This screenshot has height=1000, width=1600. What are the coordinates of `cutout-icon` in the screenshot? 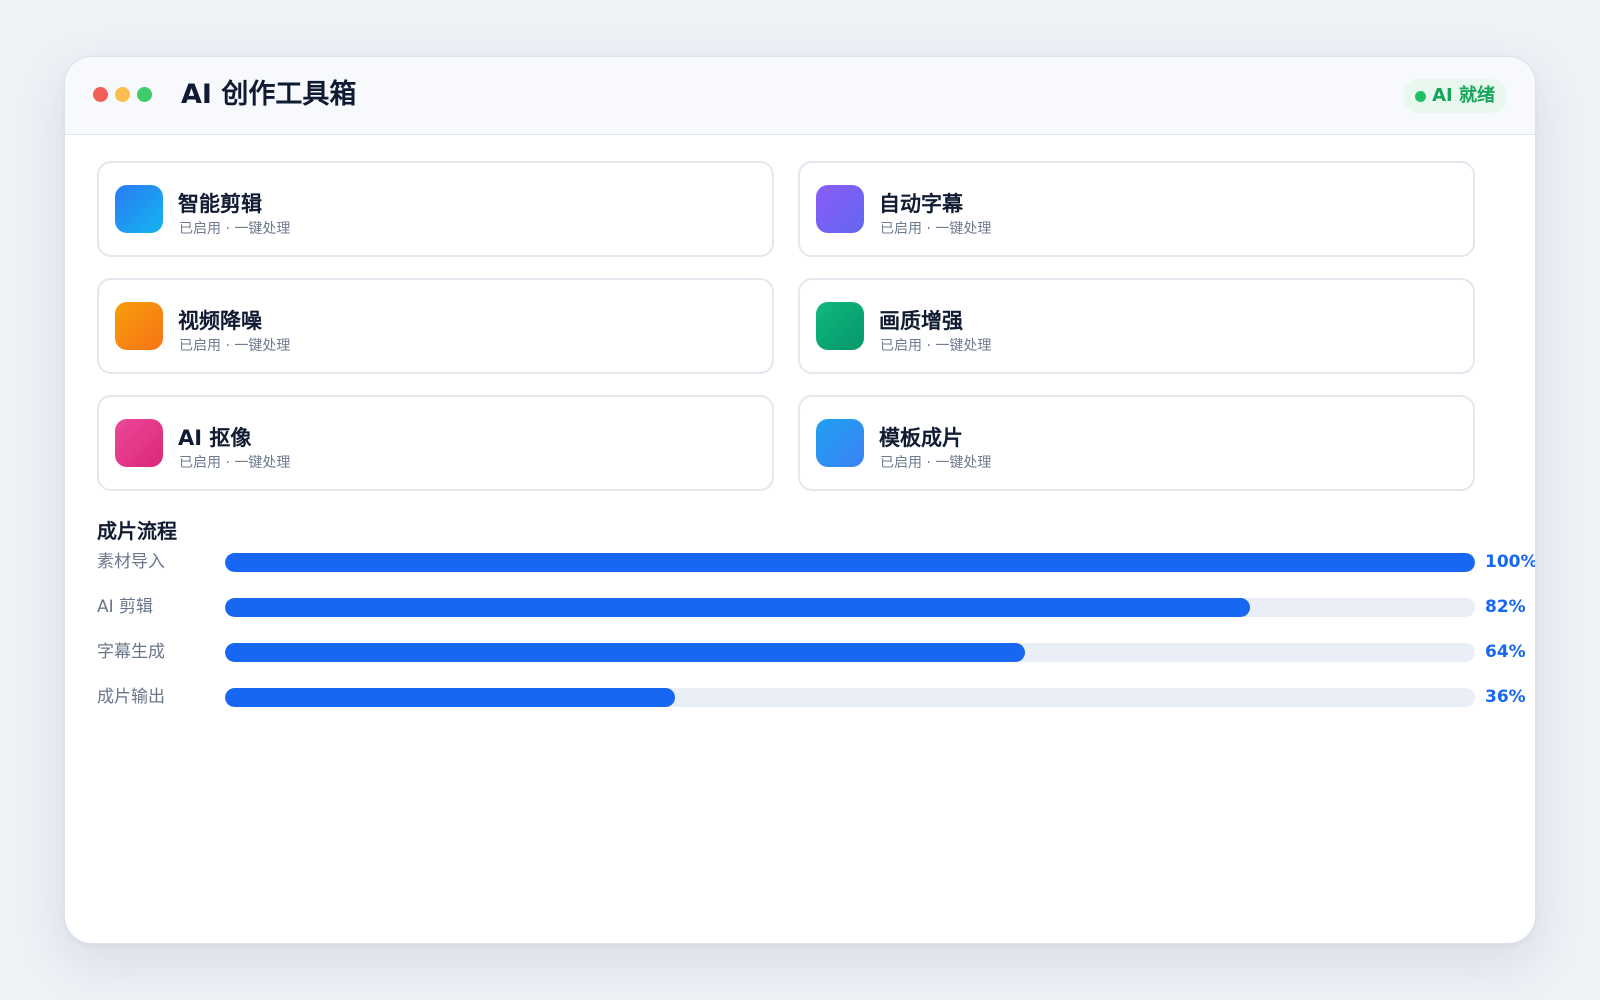 It's located at (139, 443).